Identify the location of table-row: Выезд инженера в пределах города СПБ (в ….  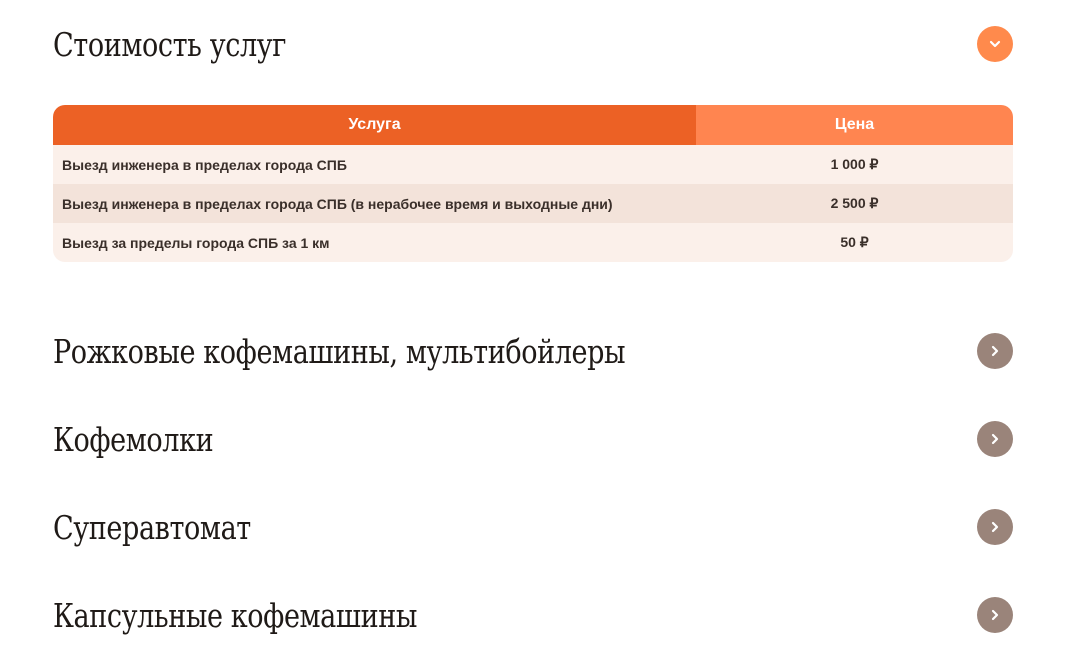
(533, 203).